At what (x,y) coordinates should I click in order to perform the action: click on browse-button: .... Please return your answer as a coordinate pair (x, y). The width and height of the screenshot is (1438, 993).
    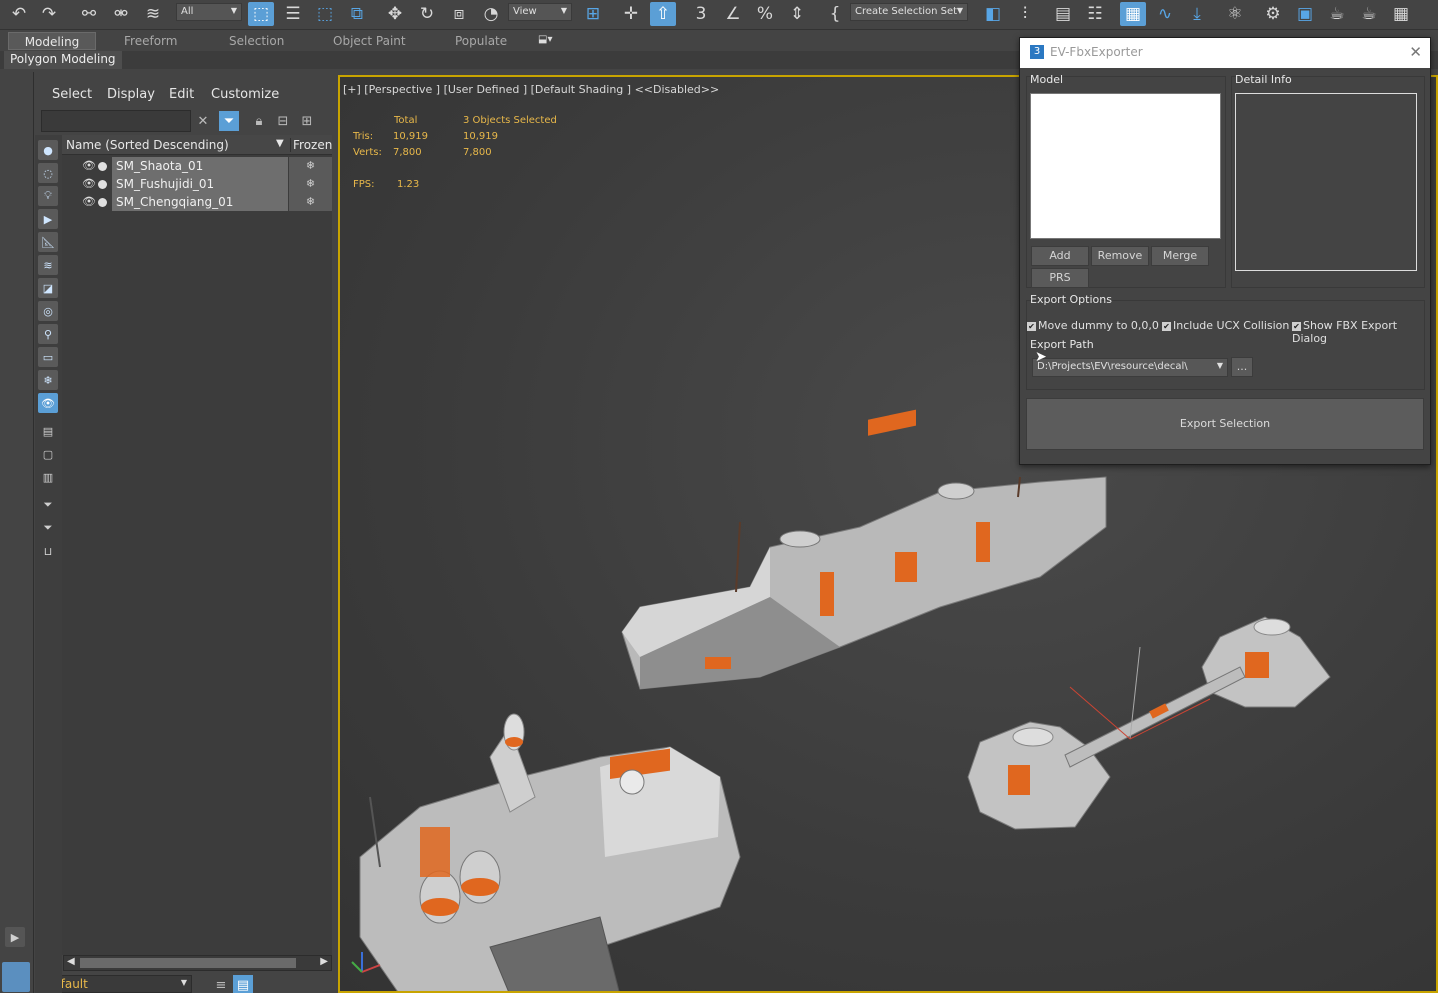
    Looking at the image, I should click on (1242, 367).